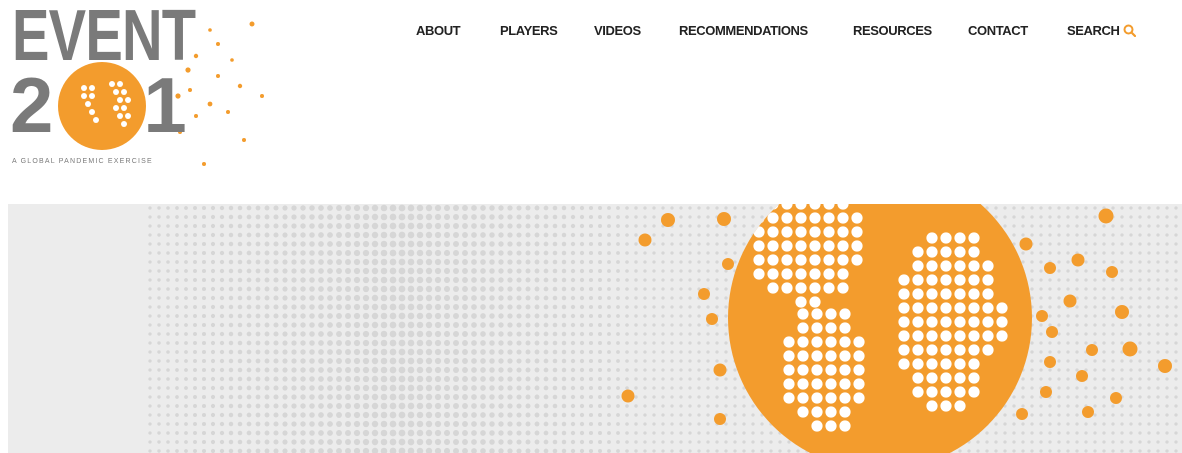 The width and height of the screenshot is (1182, 453). I want to click on nav-search-label: SEARCH, so click(1093, 30).